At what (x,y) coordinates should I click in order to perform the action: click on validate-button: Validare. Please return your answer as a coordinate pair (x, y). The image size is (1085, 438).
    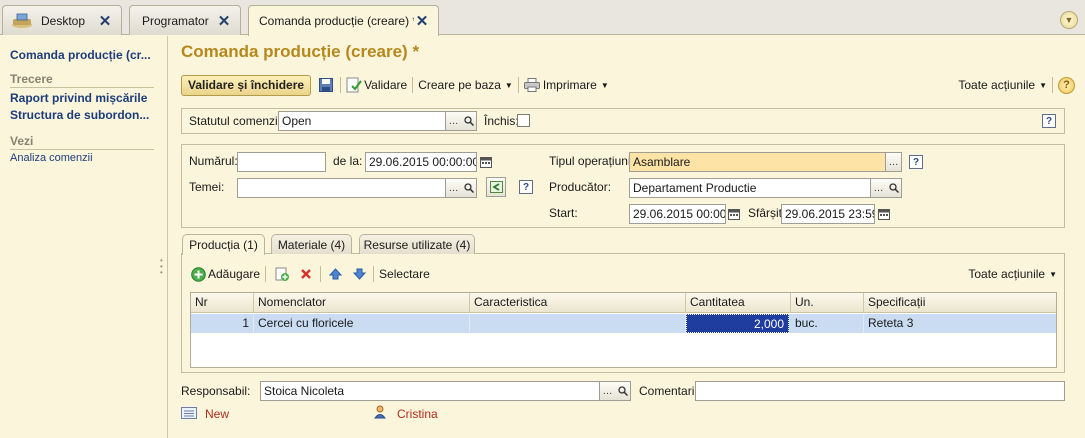
    Looking at the image, I should click on (376, 85).